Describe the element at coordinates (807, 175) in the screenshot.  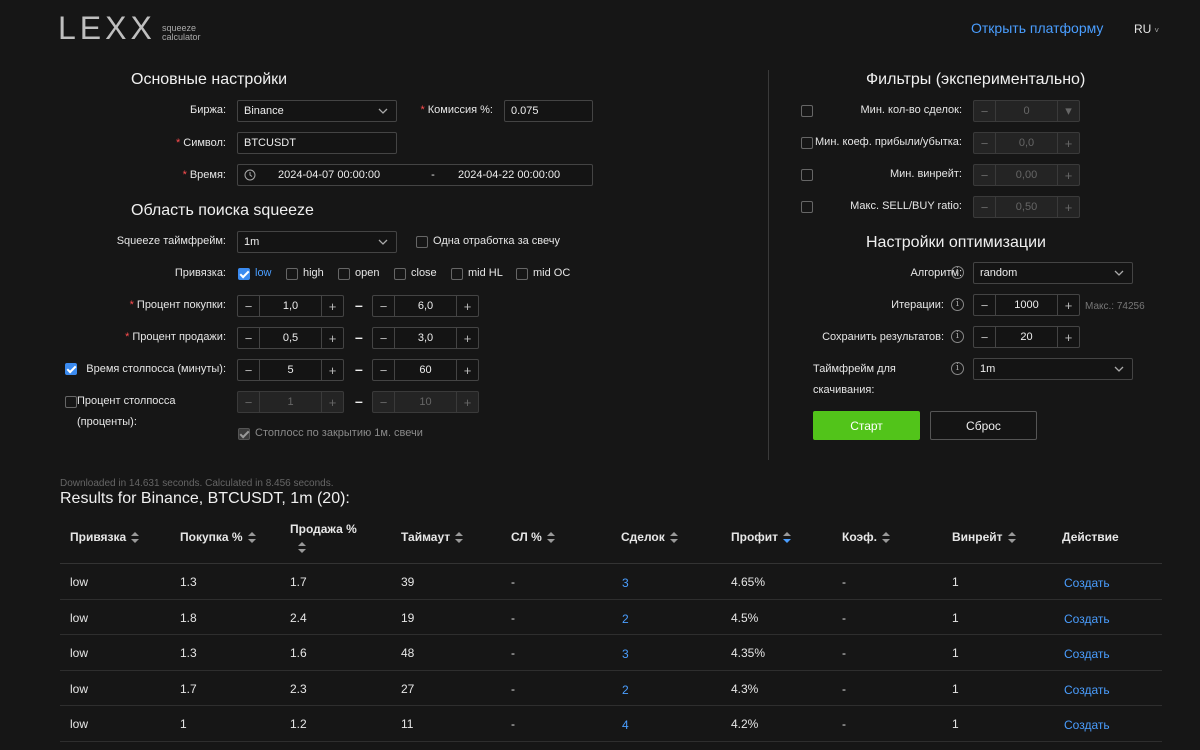
I see `filter-min-winrate-checkbox` at that location.